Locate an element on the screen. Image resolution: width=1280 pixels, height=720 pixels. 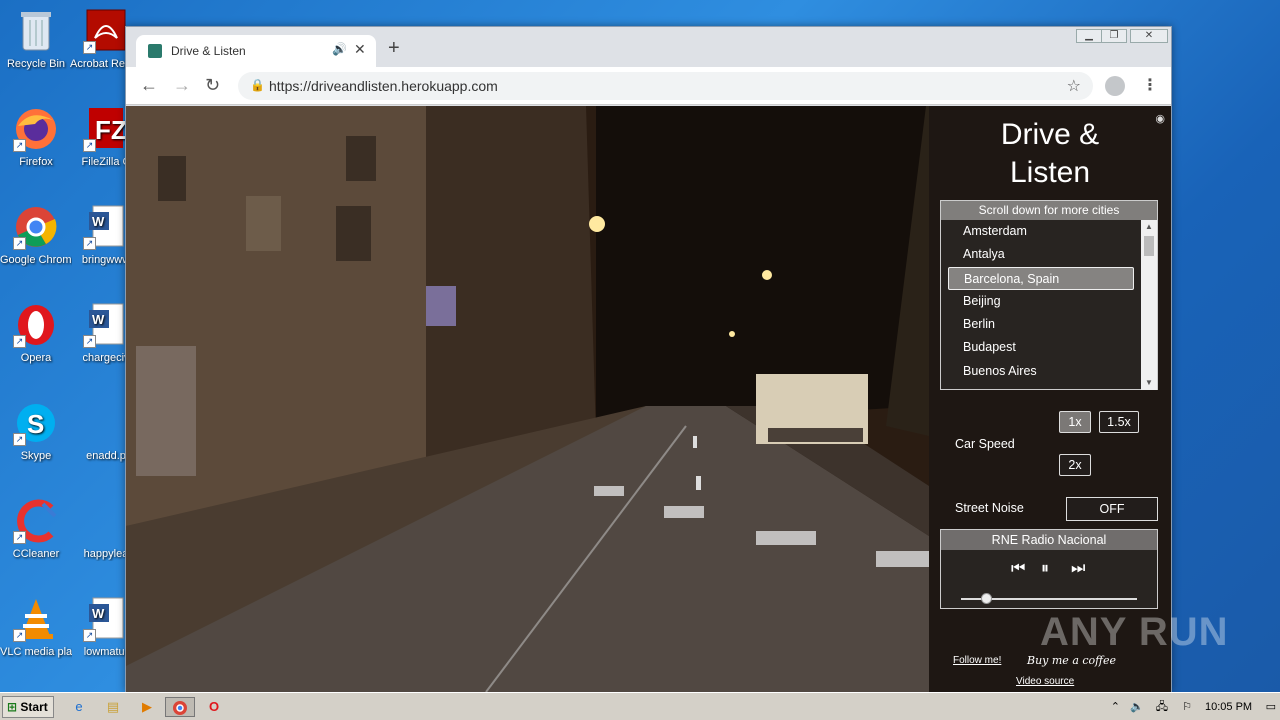
desktop-icon-chrome: ↗ Google Chrome is located at coordinates (36, 235).